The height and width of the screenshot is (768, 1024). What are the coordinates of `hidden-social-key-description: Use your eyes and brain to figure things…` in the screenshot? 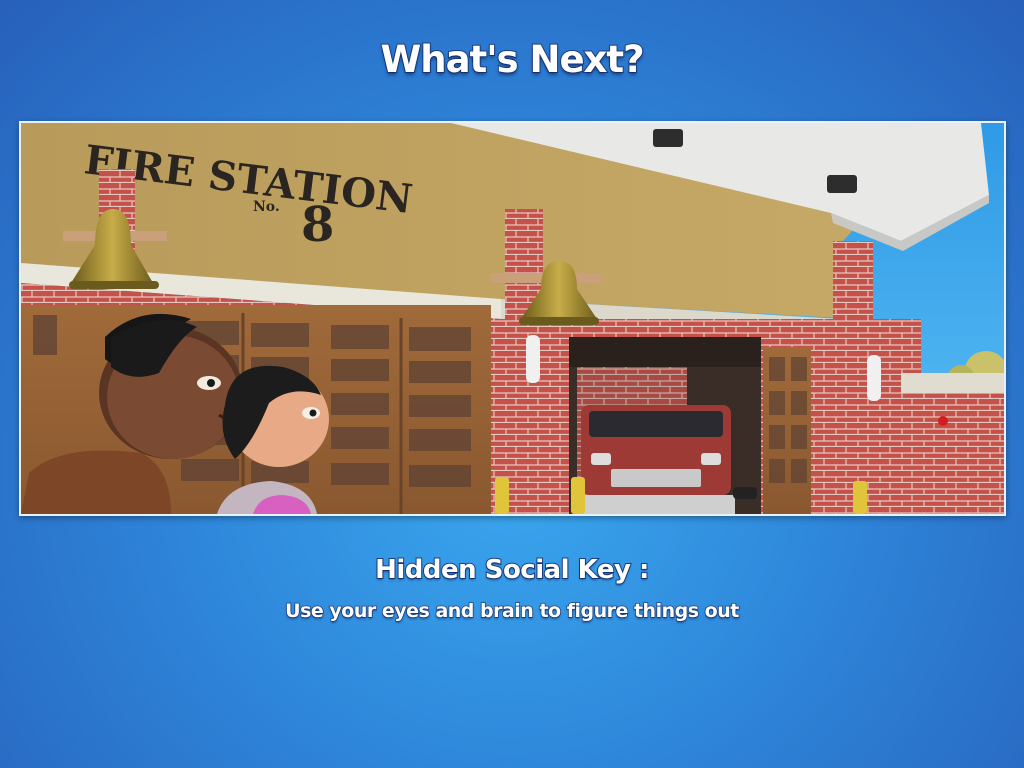 It's located at (512, 611).